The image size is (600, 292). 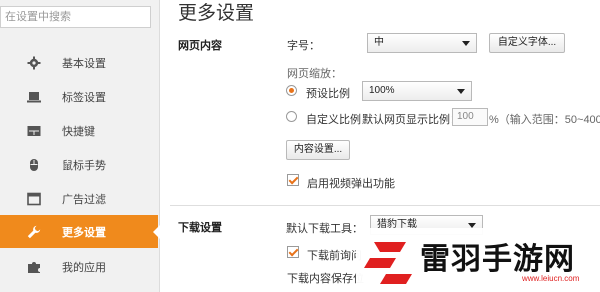 What do you see at coordinates (200, 46) in the screenshot?
I see `section-label-web-content: 网页内容` at bounding box center [200, 46].